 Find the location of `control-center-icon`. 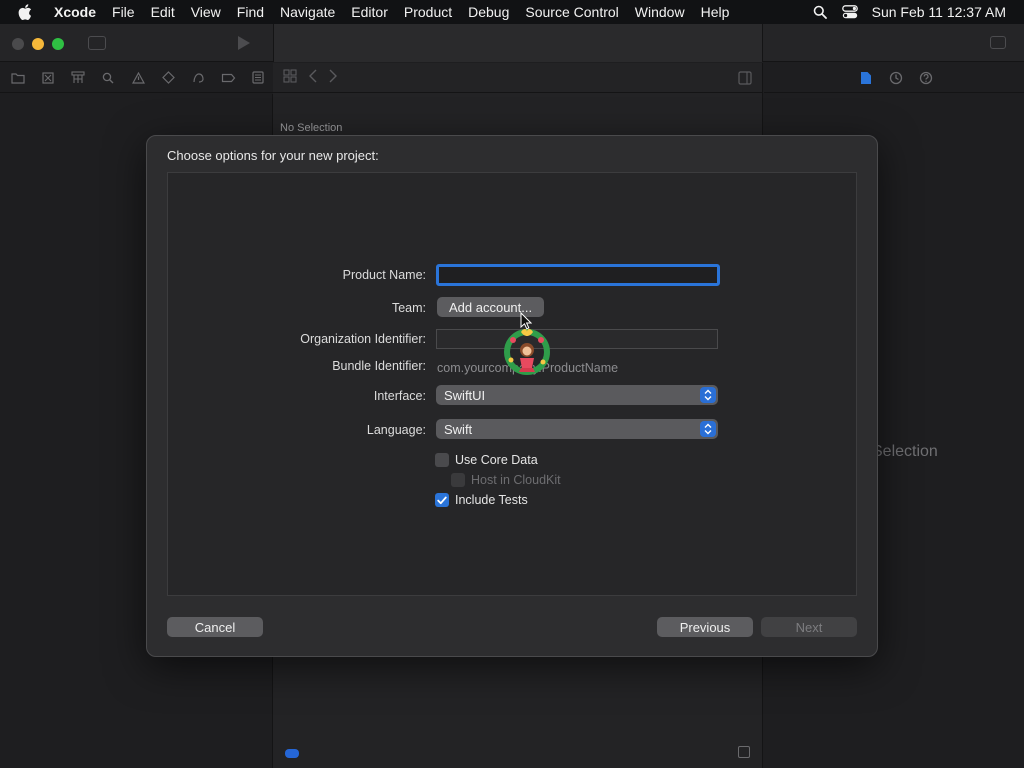

control-center-icon is located at coordinates (849, 12).